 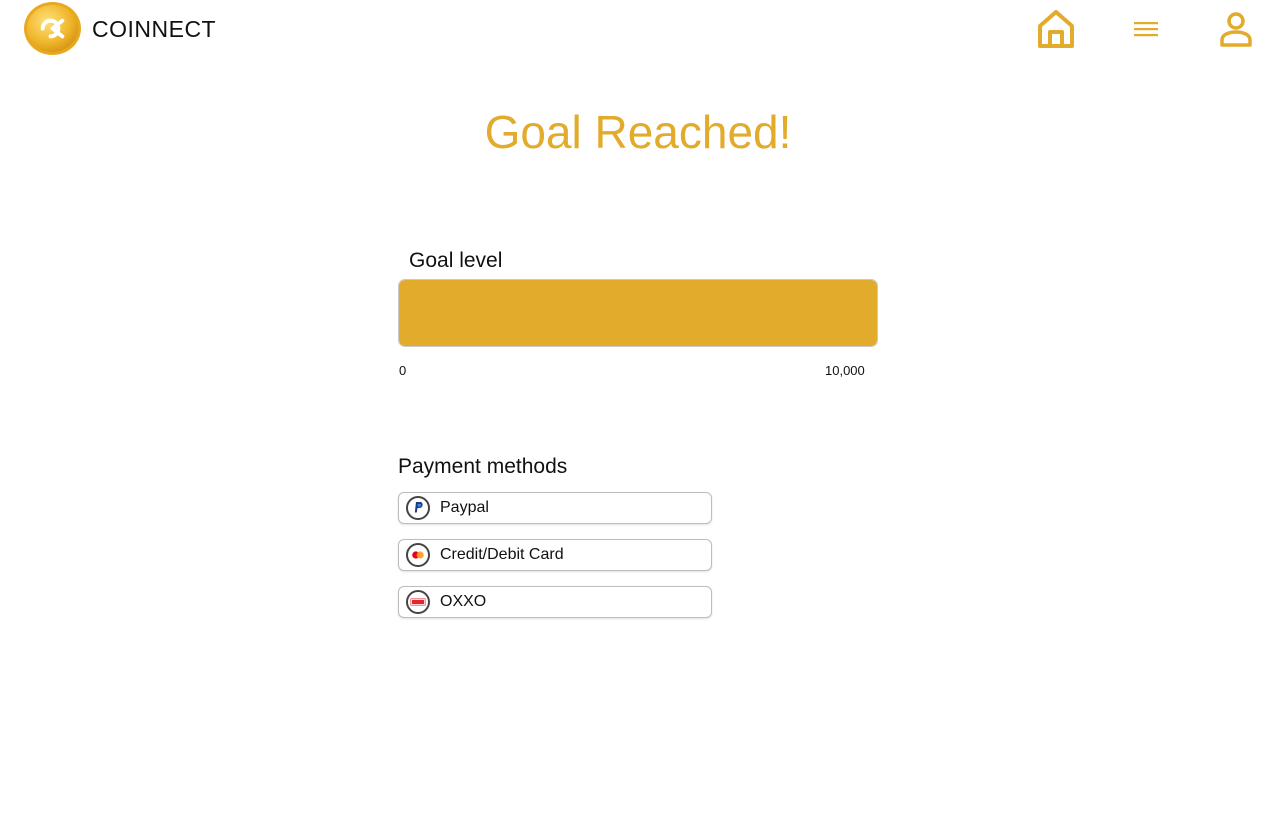 I want to click on goal-progress-bar, so click(x=638, y=313).